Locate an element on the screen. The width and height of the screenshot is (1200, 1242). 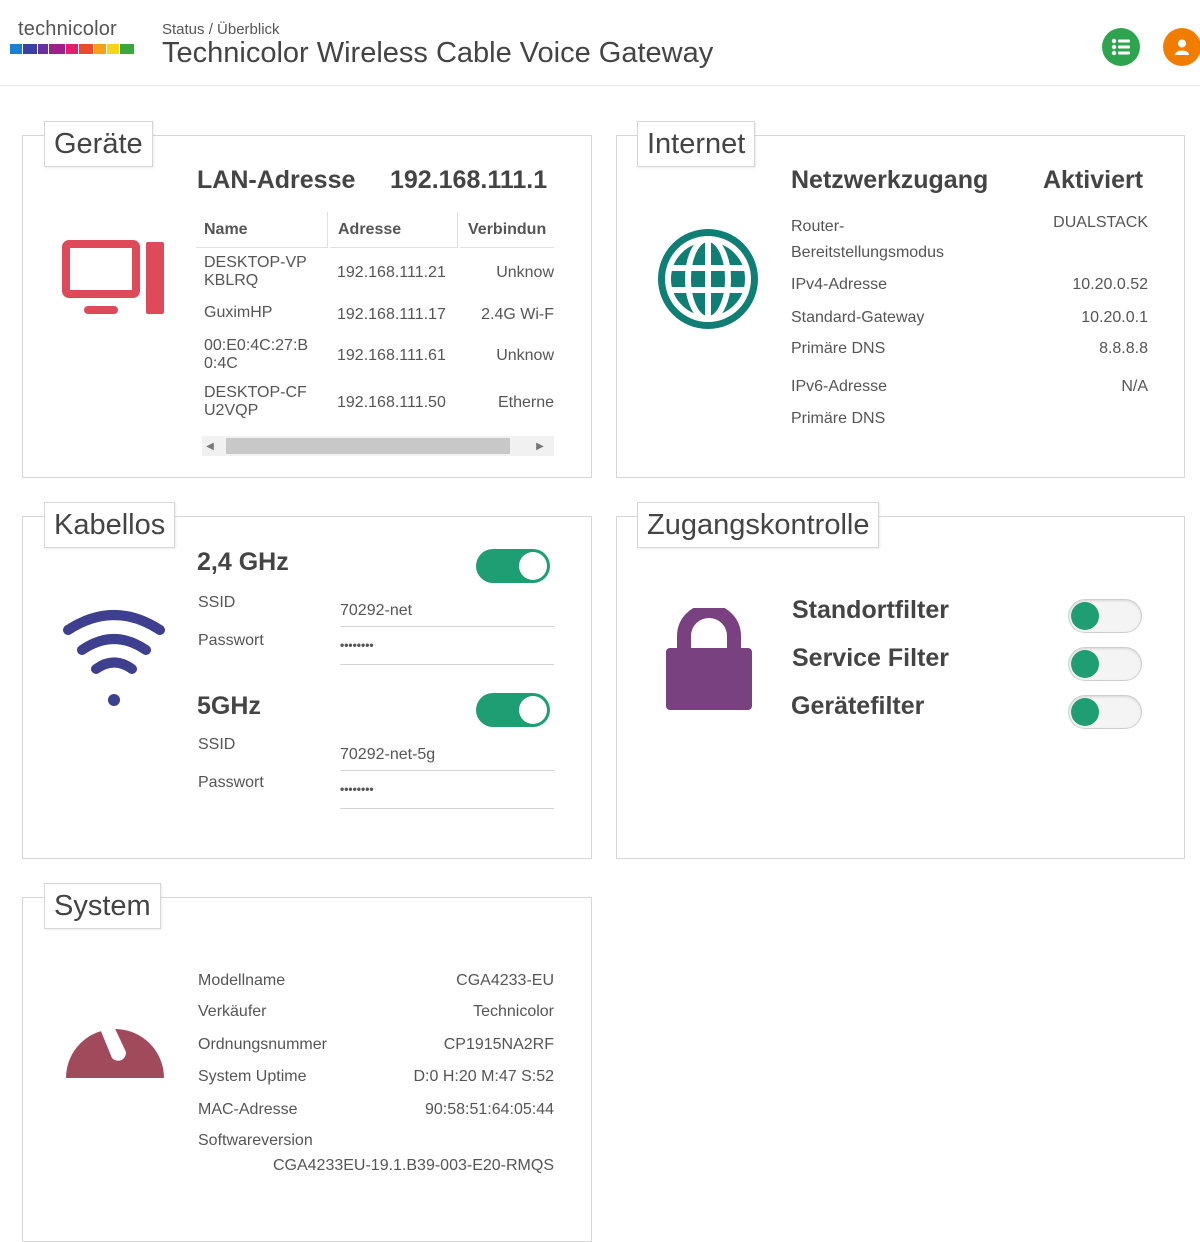
service-filter-toggle is located at coordinates (1105, 664).